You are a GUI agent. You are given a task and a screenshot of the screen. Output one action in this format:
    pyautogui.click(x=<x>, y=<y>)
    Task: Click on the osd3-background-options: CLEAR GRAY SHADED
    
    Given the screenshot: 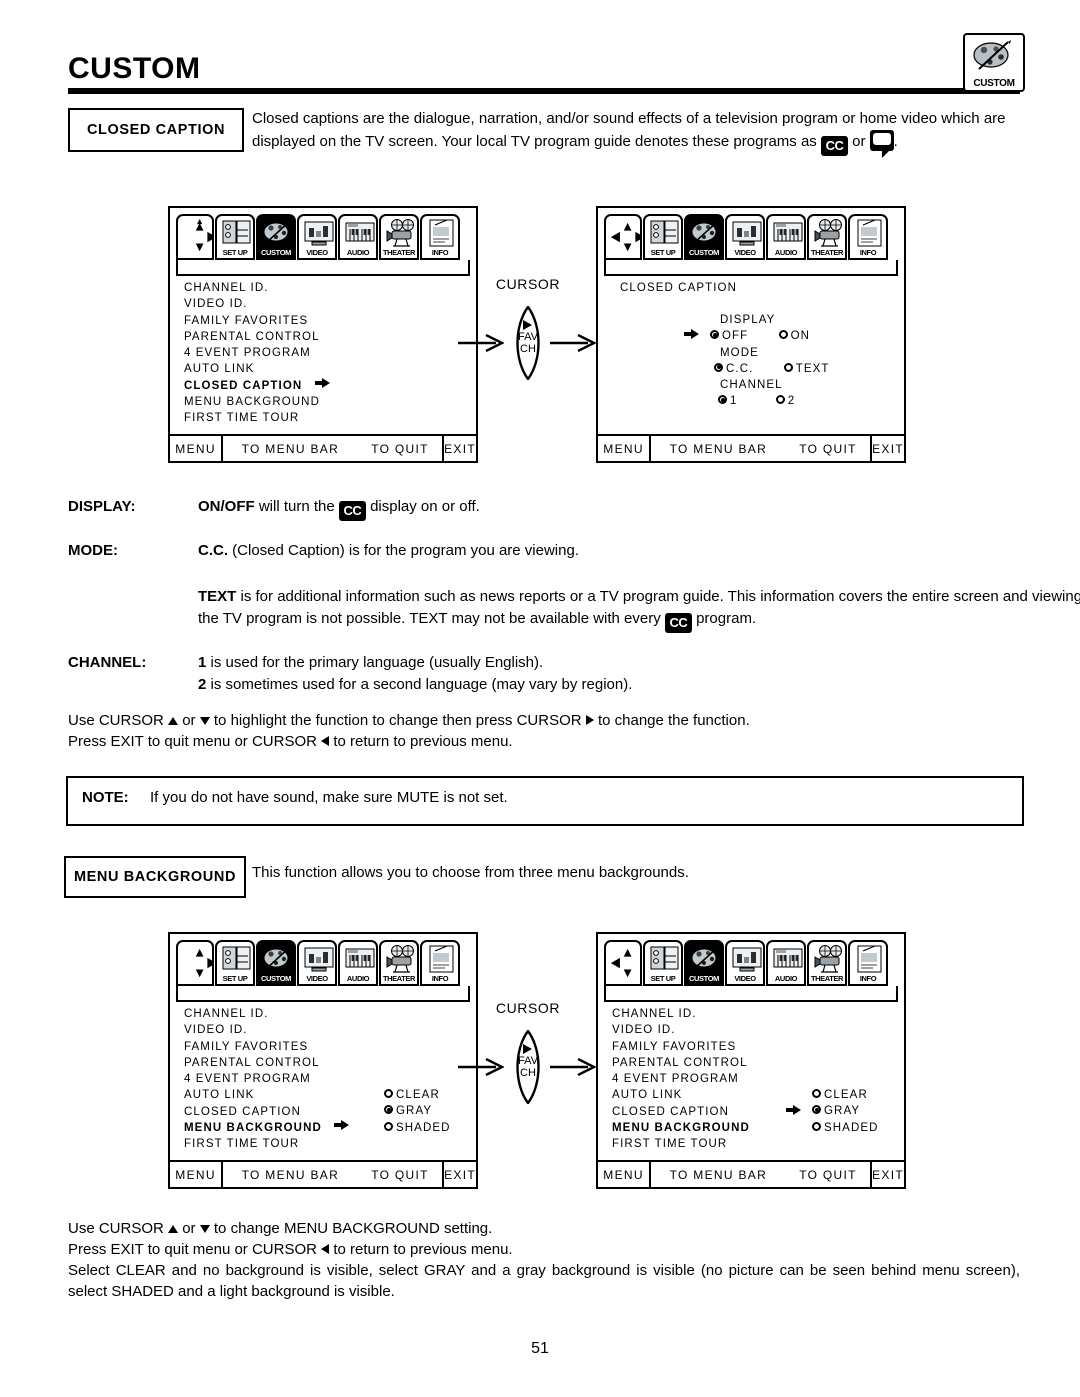 What is the action you would take?
    pyautogui.click(x=417, y=1111)
    